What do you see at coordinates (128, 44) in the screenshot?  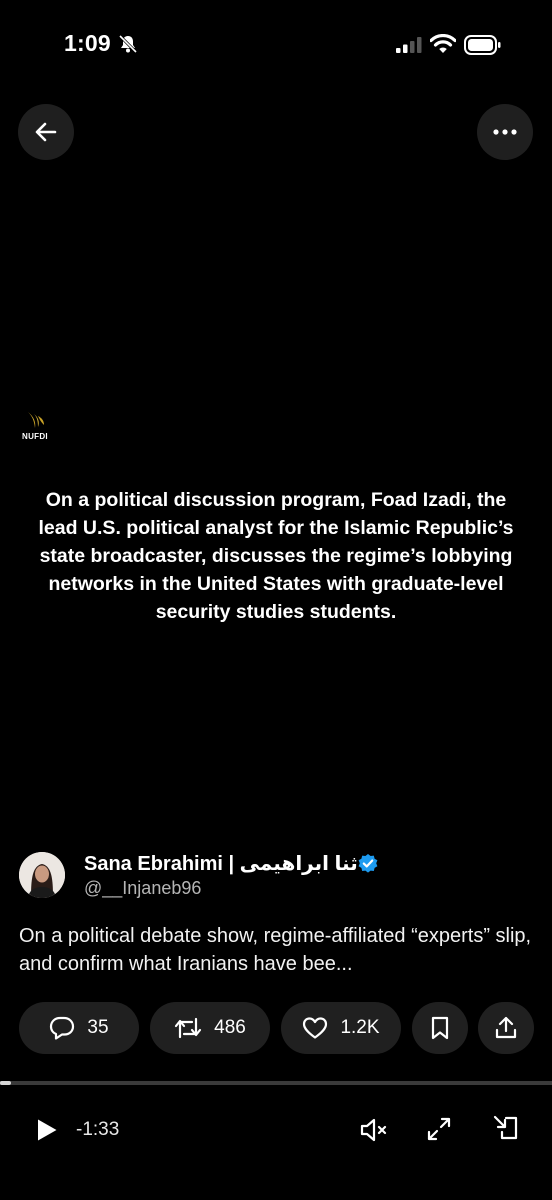 I see `bell-slash-icon` at bounding box center [128, 44].